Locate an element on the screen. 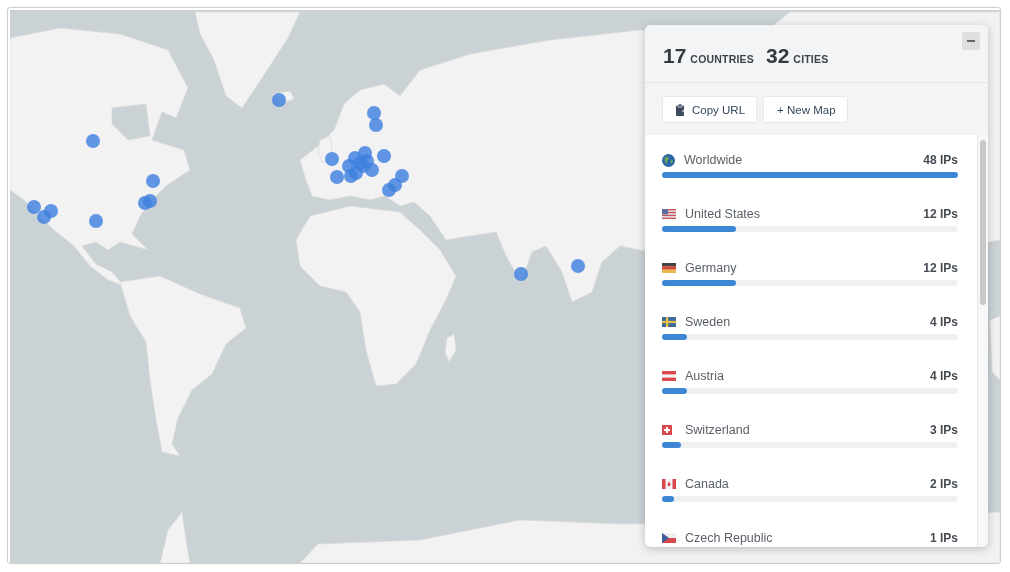 This screenshot has height=572, width=1010. ip-count: 2 IPs is located at coordinates (943, 484).